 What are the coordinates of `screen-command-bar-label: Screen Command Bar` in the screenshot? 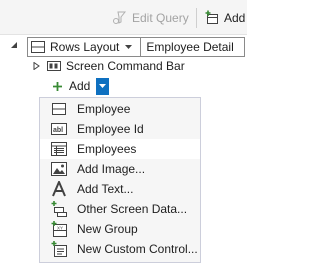 It's located at (125, 66).